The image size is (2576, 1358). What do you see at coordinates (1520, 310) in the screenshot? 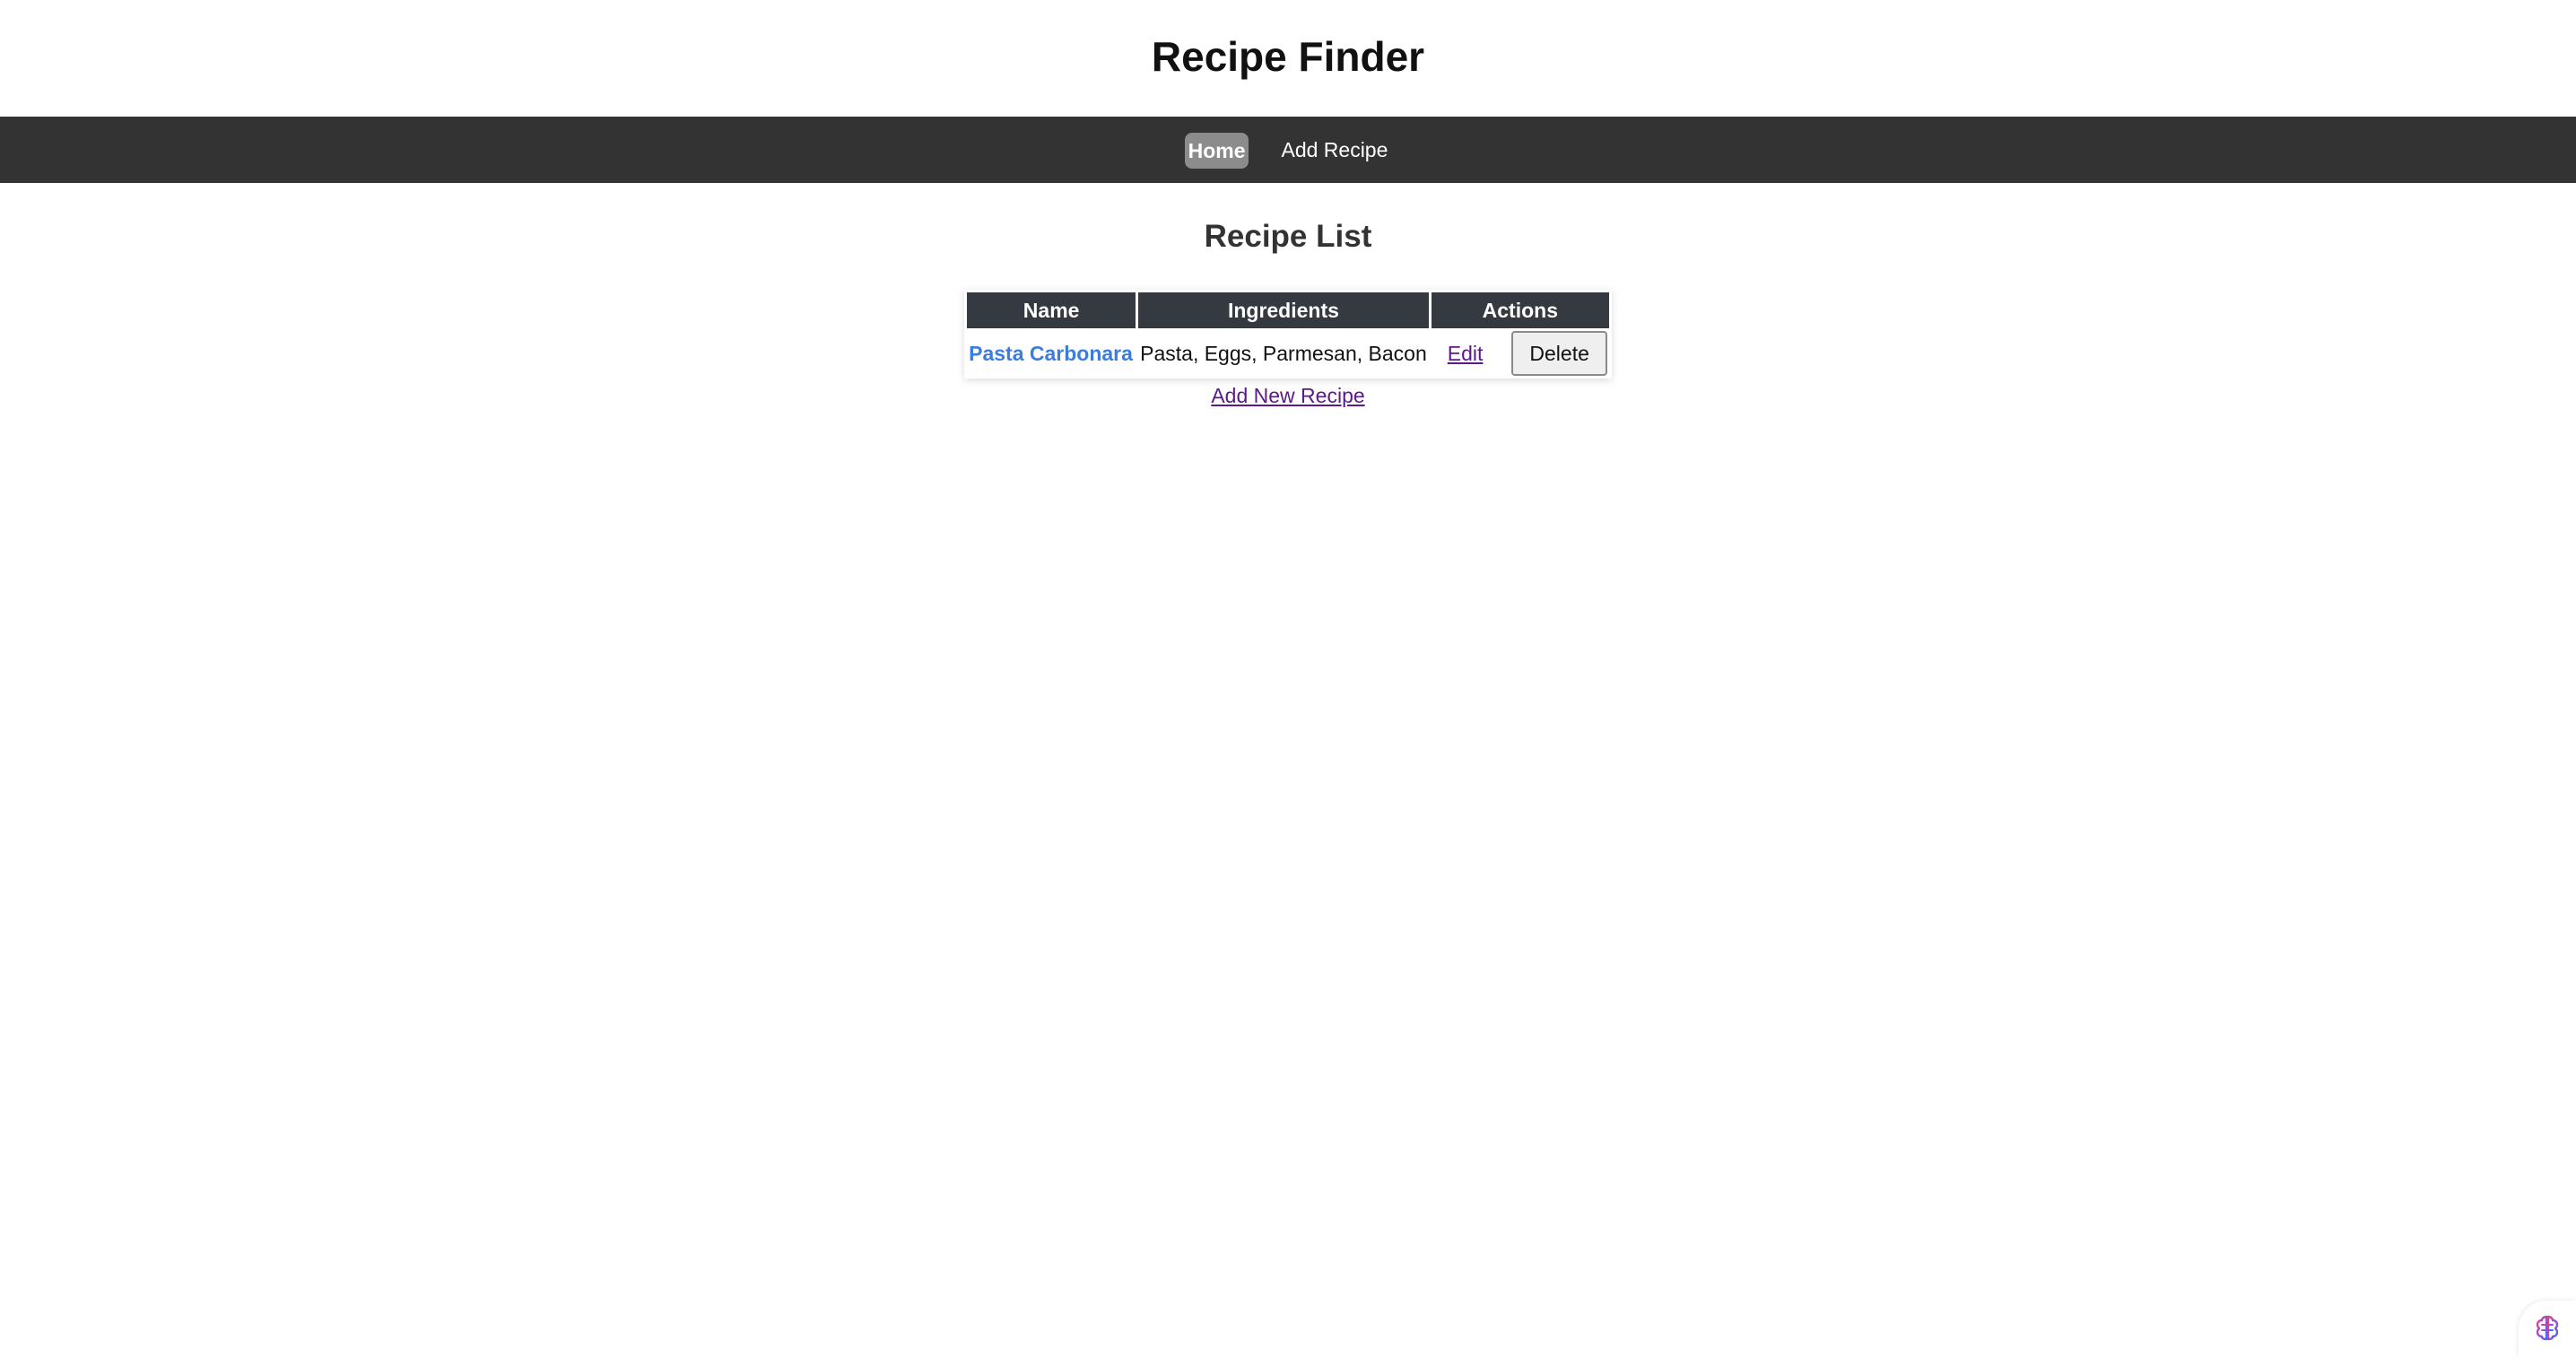
I see `column-header-actions: Actions` at bounding box center [1520, 310].